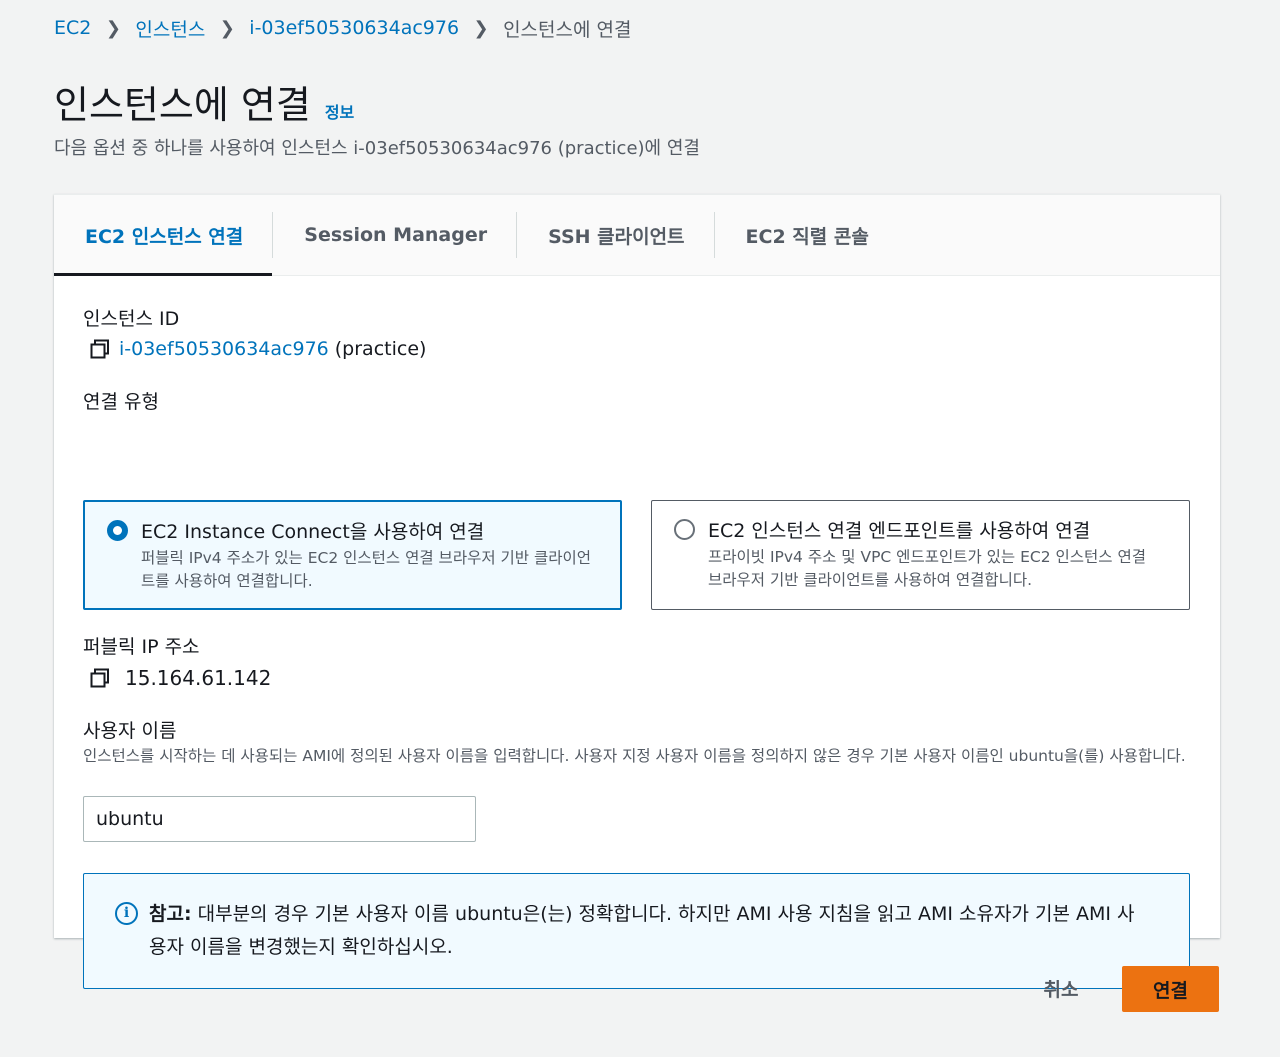 Image resolution: width=1280 pixels, height=1057 pixels. What do you see at coordinates (380, 349) in the screenshot?
I see `instance-name: (practice)` at bounding box center [380, 349].